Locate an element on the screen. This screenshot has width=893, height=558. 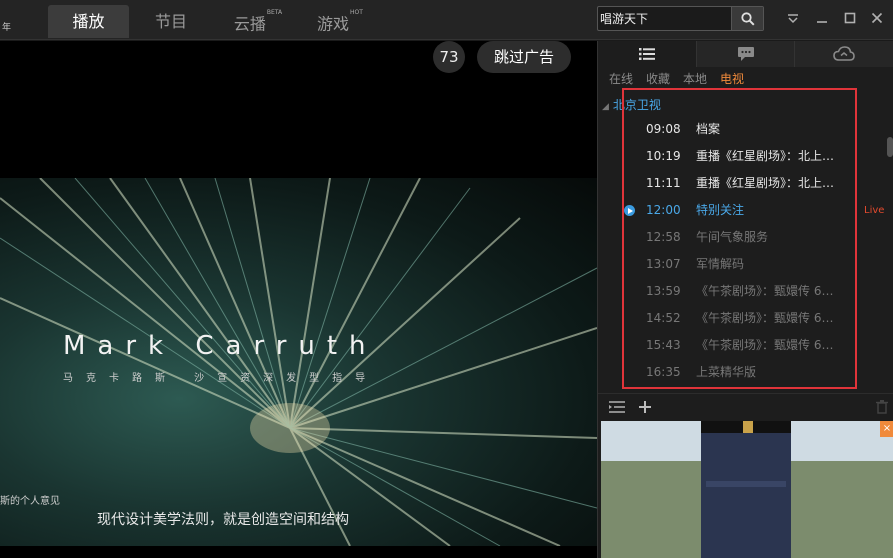
expand-triangle-icon: ◢ is located at coordinates (605, 107).